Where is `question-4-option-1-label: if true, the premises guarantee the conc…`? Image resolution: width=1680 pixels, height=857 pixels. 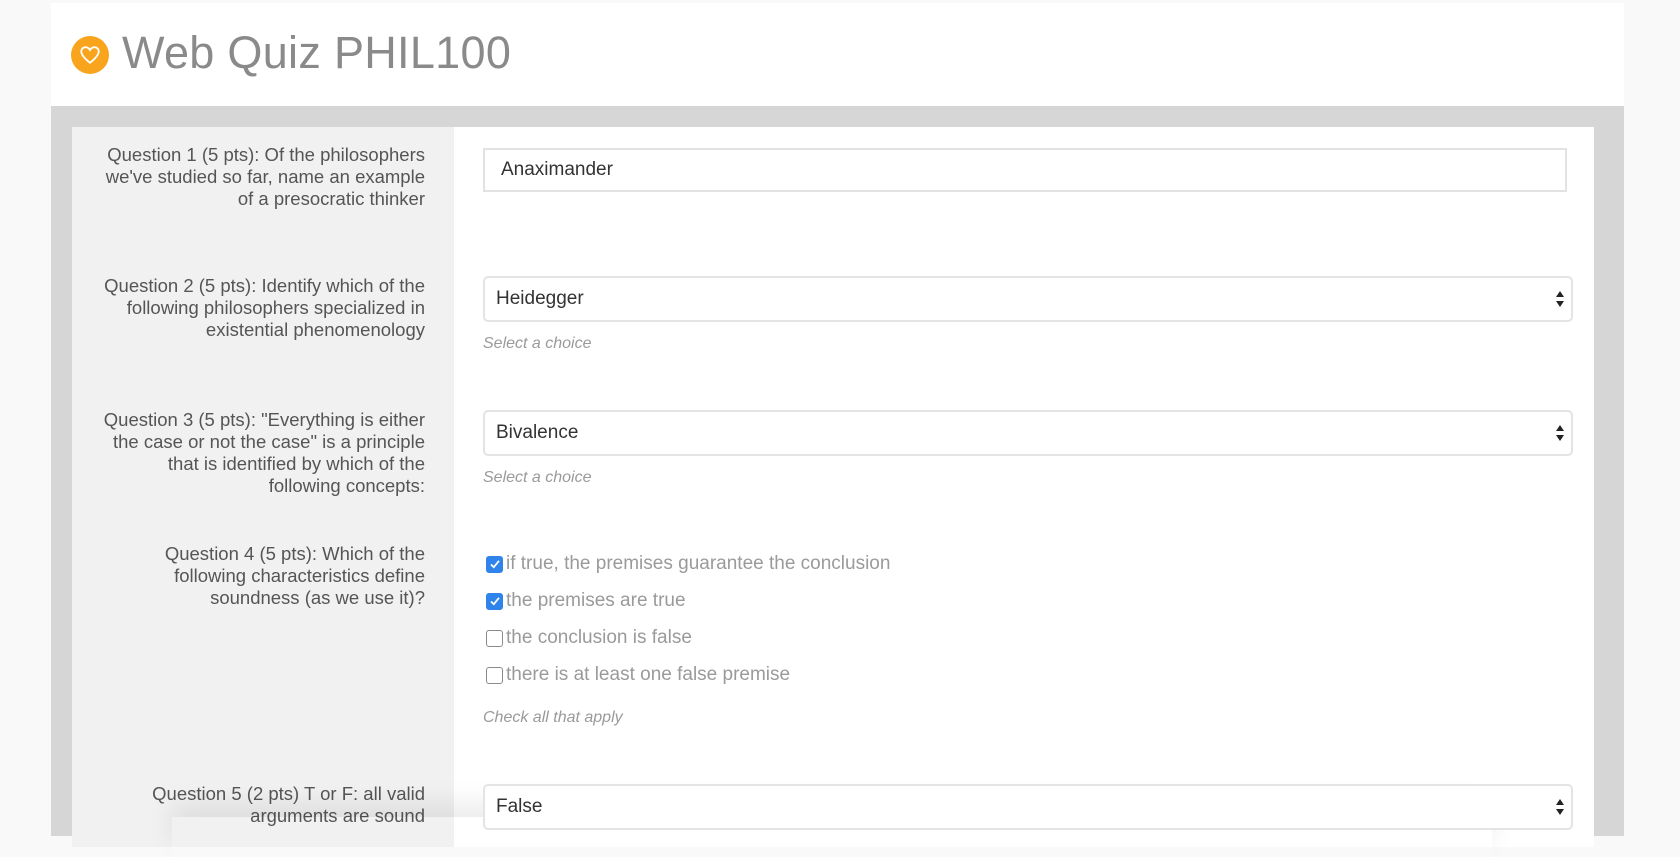
question-4-option-1-label: if true, the premises guarantee the conc… is located at coordinates (698, 563).